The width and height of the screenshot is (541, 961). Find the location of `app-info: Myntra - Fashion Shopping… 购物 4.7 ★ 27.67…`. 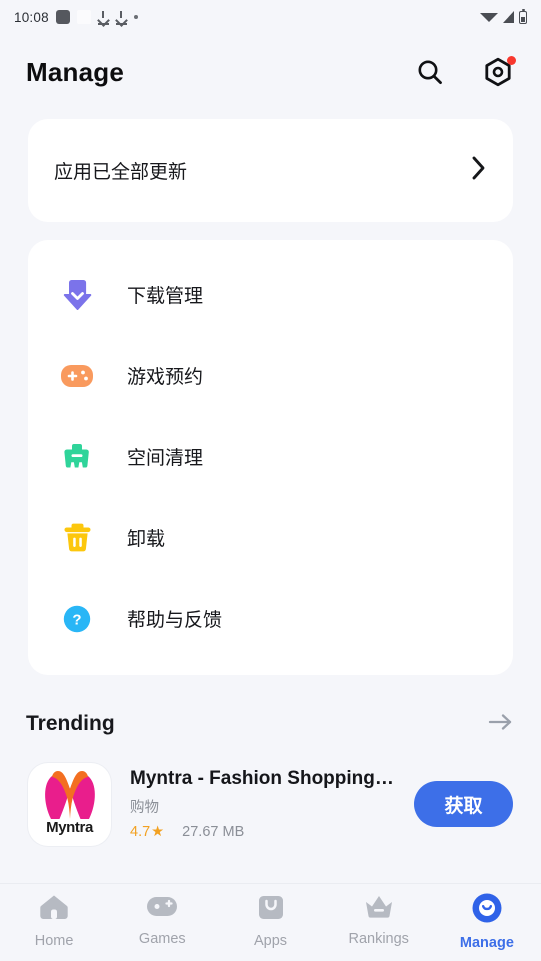

app-info: Myntra - Fashion Shopping… 购物 4.7 ★ 27.67… is located at coordinates (272, 804).